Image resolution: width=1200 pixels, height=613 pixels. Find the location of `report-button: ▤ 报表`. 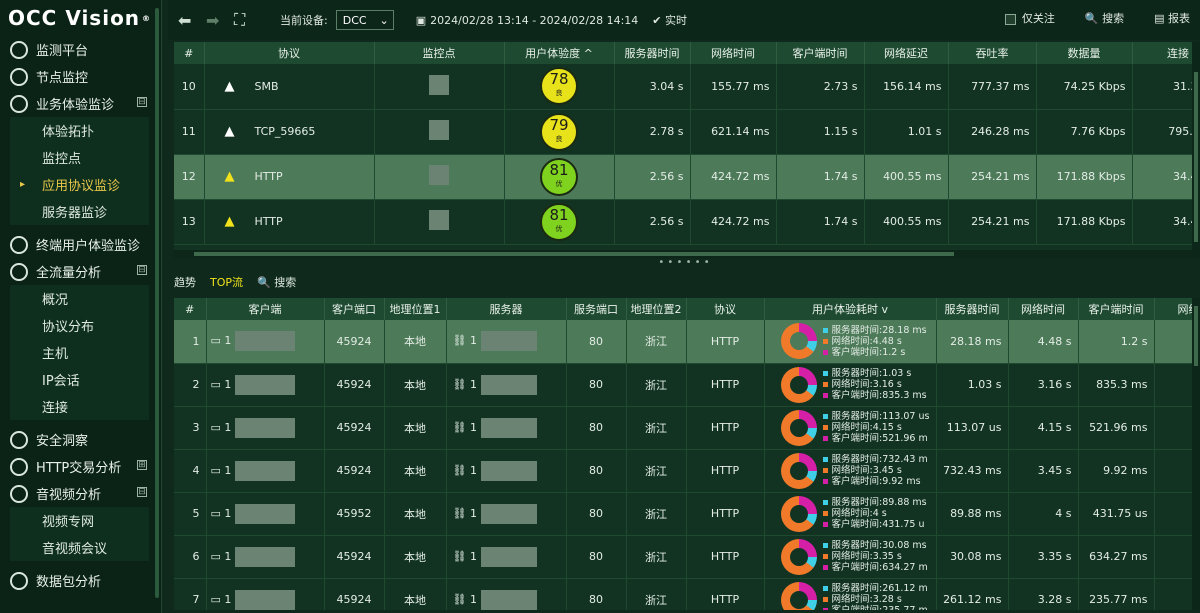

report-button: ▤ 报表 is located at coordinates (1172, 18).